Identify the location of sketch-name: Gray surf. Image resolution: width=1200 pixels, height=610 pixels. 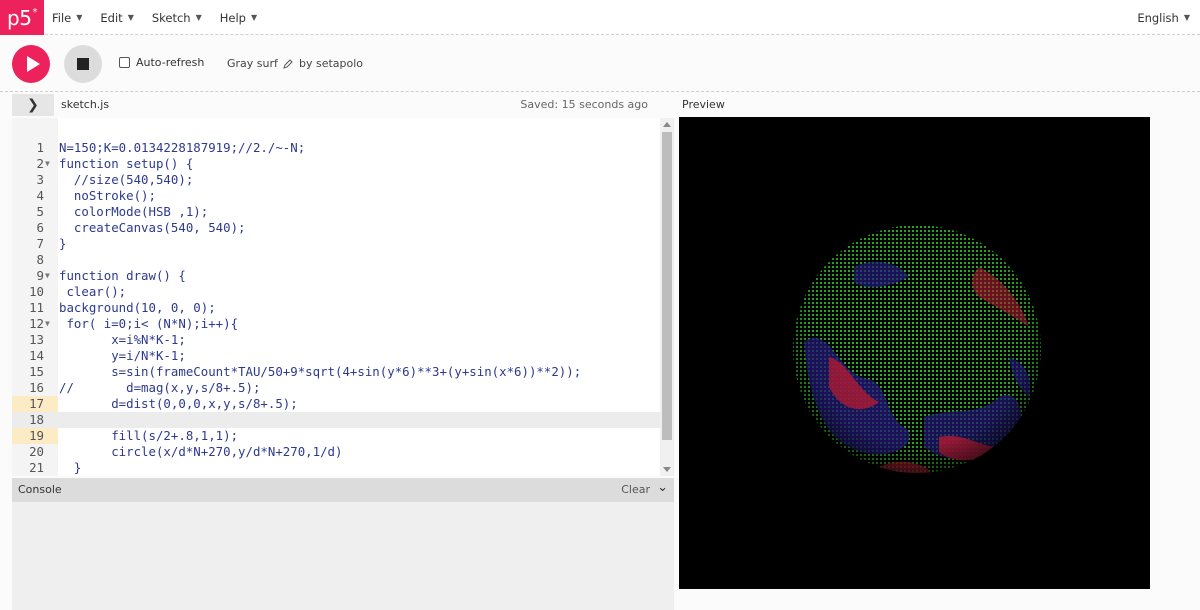
(260, 63).